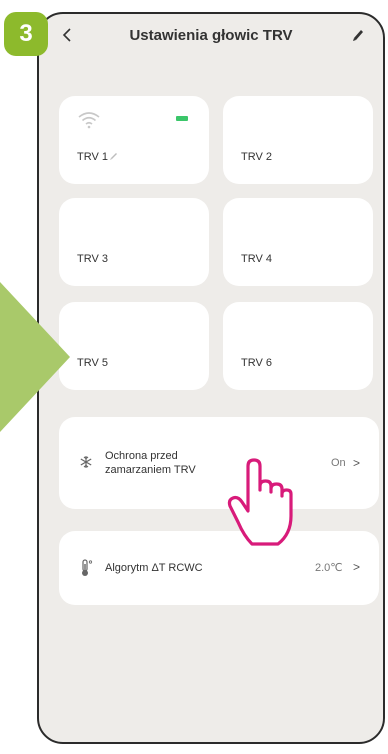  I want to click on snowflake-icon, so click(86, 464).